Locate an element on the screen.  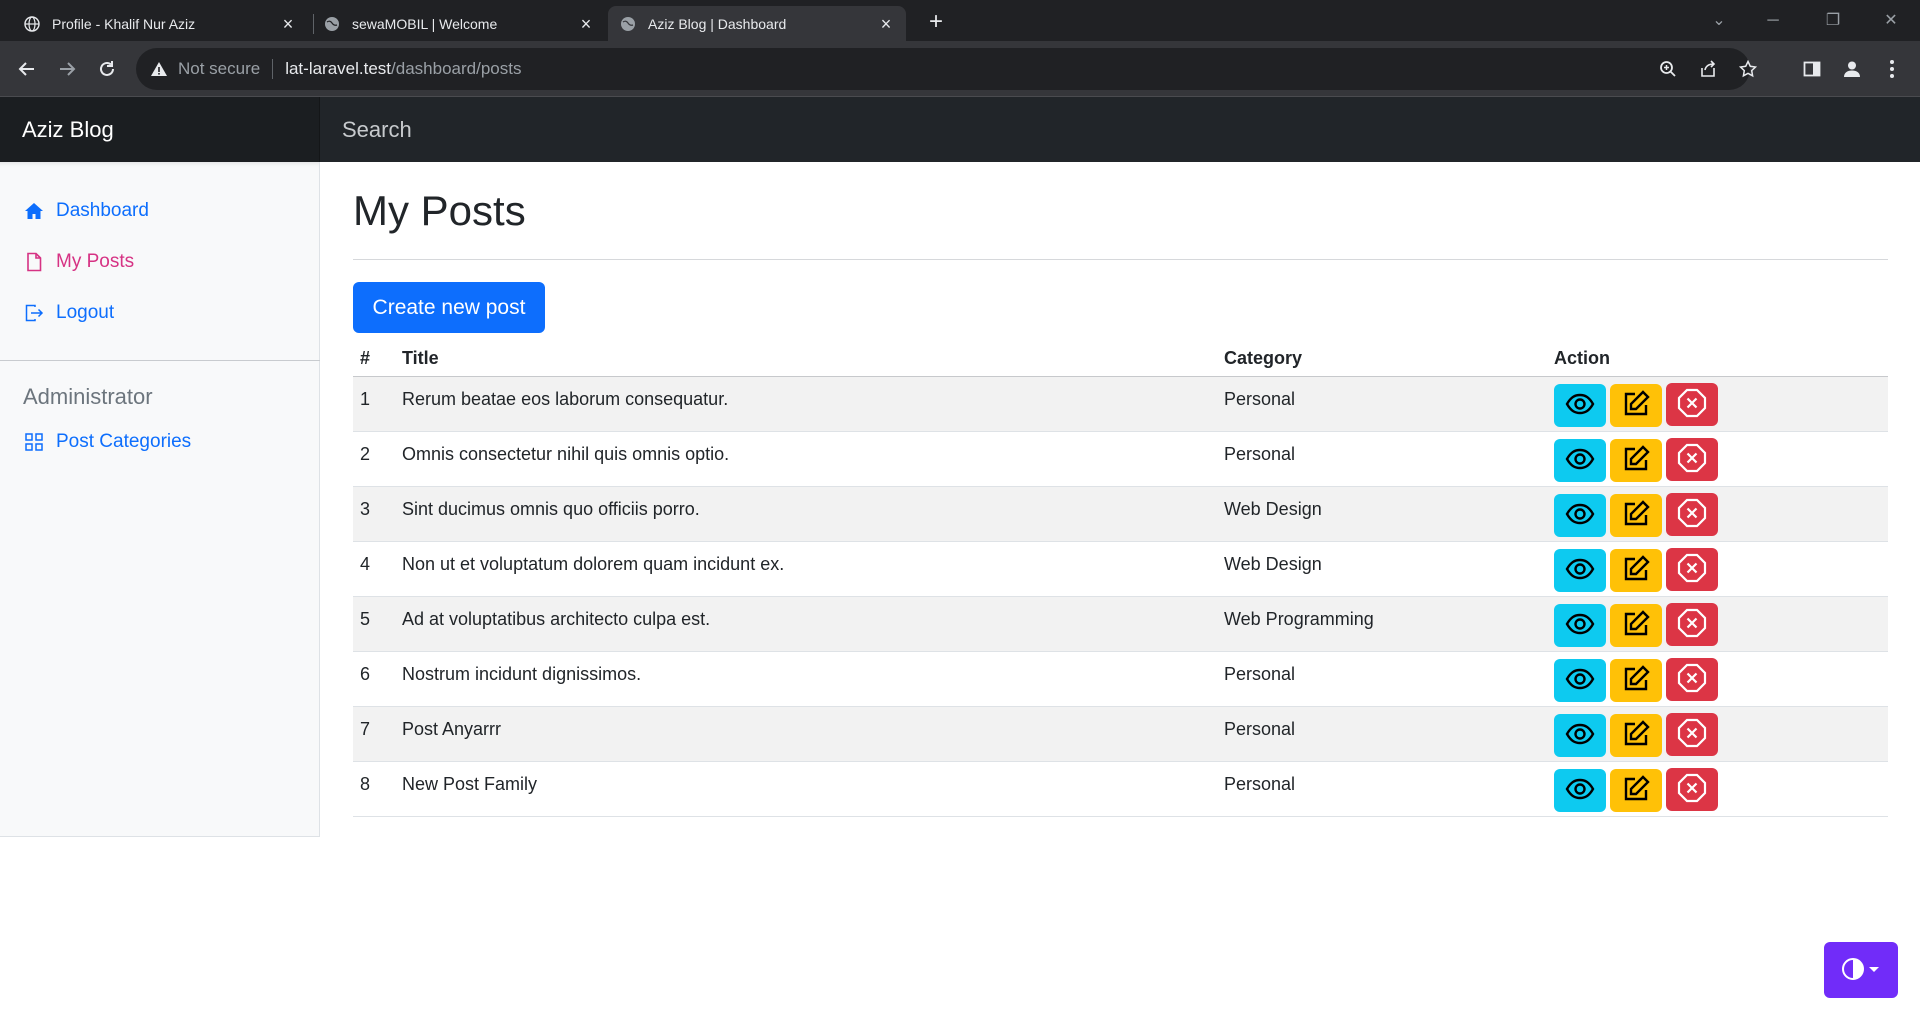
sidebar-item-my-posts: My Posts is located at coordinates (79, 262).